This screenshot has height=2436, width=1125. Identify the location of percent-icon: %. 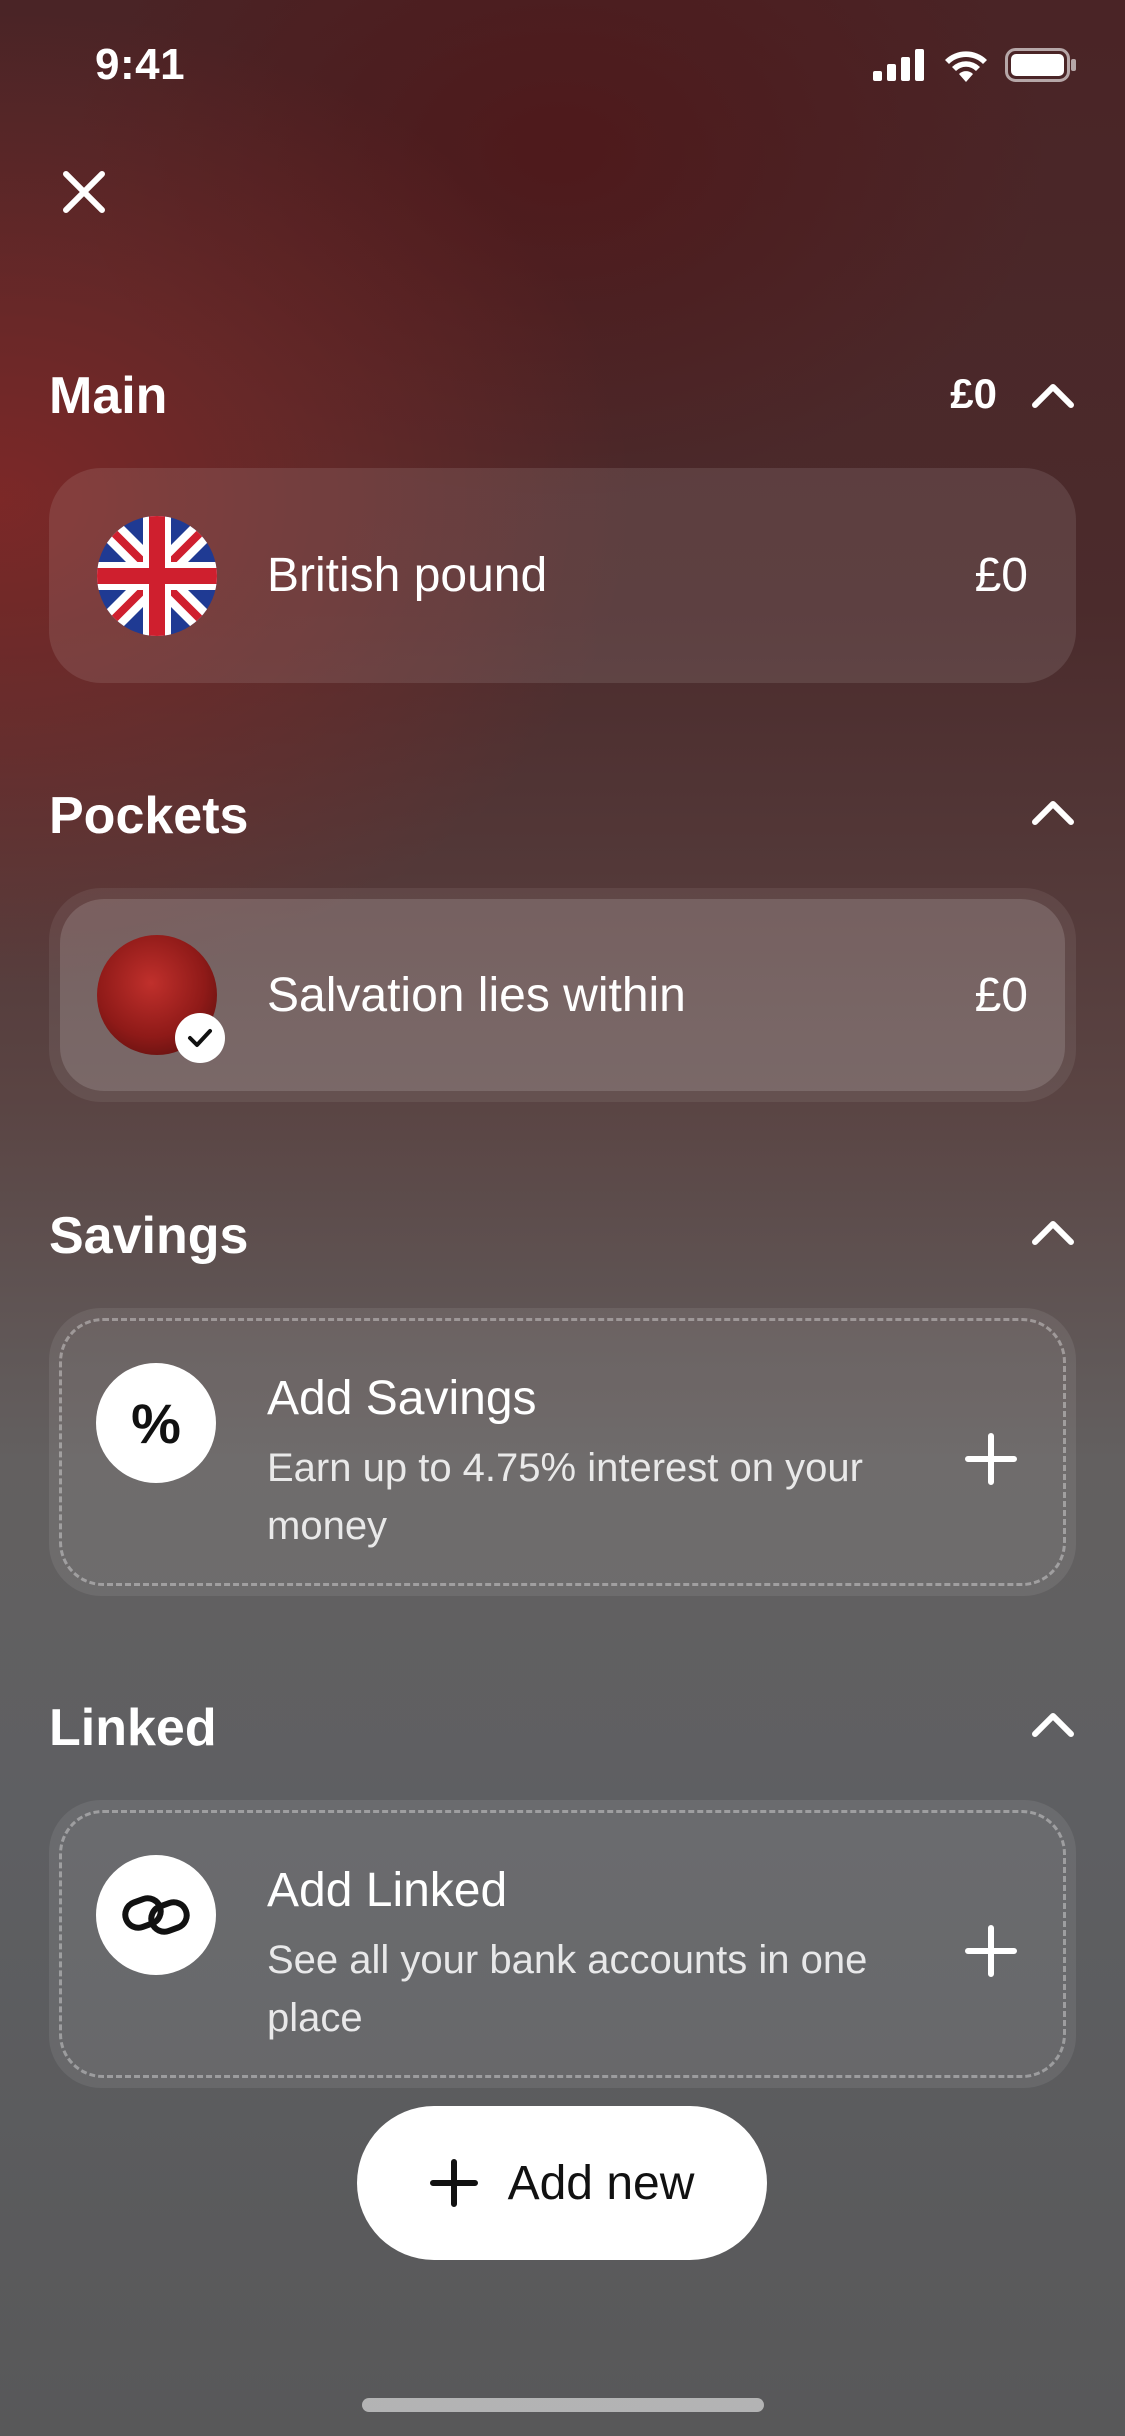
(156, 1423).